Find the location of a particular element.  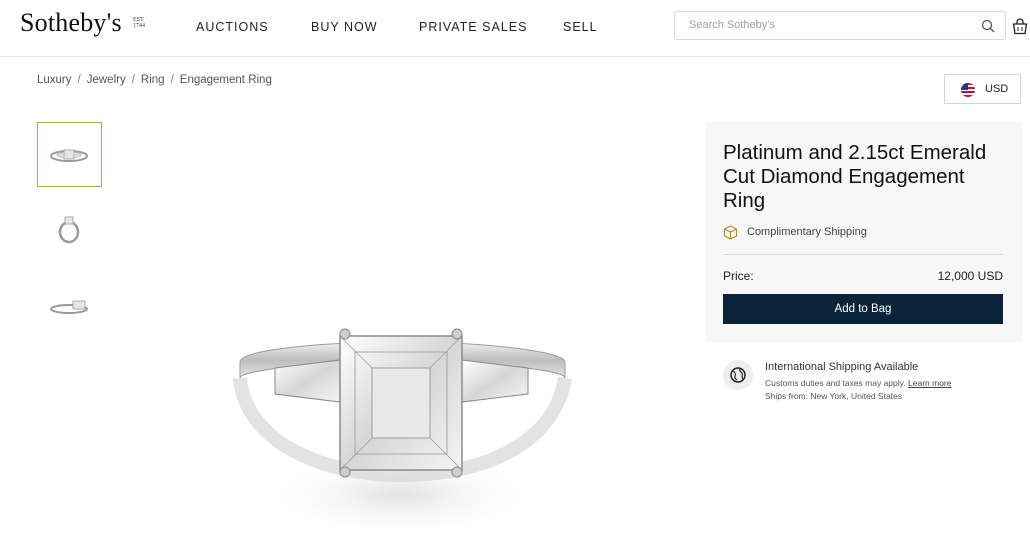

sothebys-logo: Sotheby's is located at coordinates (71, 23).